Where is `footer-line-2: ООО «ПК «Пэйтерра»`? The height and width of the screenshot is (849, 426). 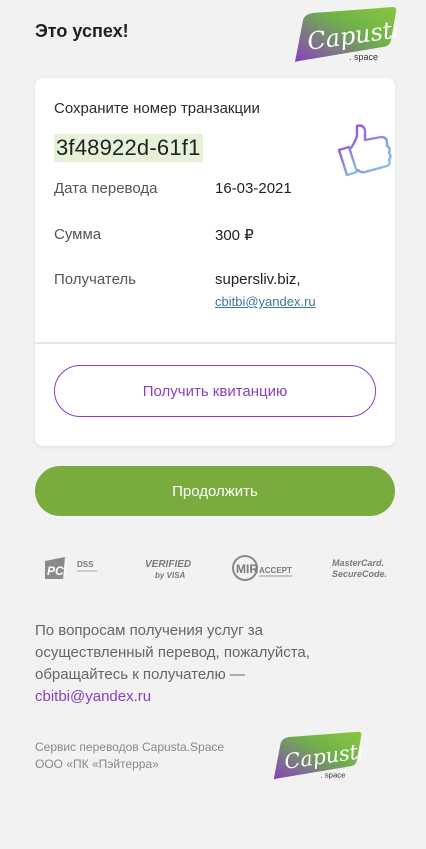 footer-line-2: ООО «ПК «Пэйтерра» is located at coordinates (97, 764).